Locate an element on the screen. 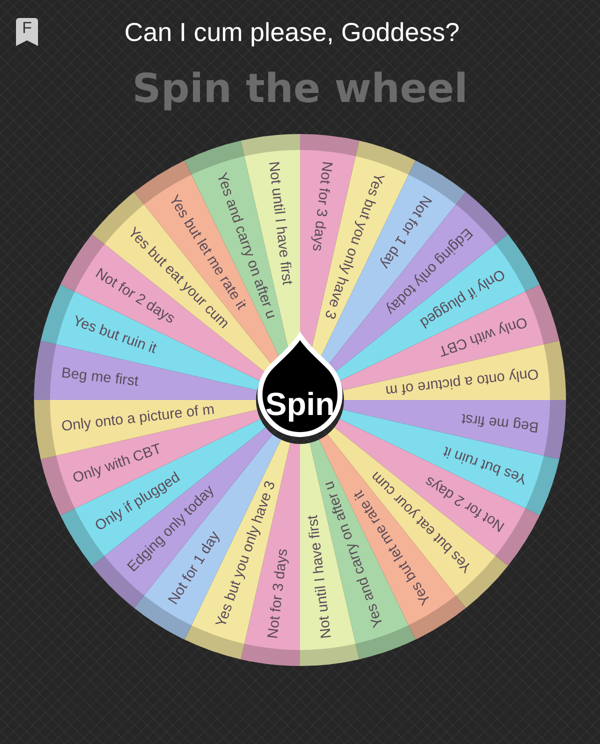 This screenshot has height=744, width=600. page-title: Can I cum please, Goddess? is located at coordinates (292, 32).